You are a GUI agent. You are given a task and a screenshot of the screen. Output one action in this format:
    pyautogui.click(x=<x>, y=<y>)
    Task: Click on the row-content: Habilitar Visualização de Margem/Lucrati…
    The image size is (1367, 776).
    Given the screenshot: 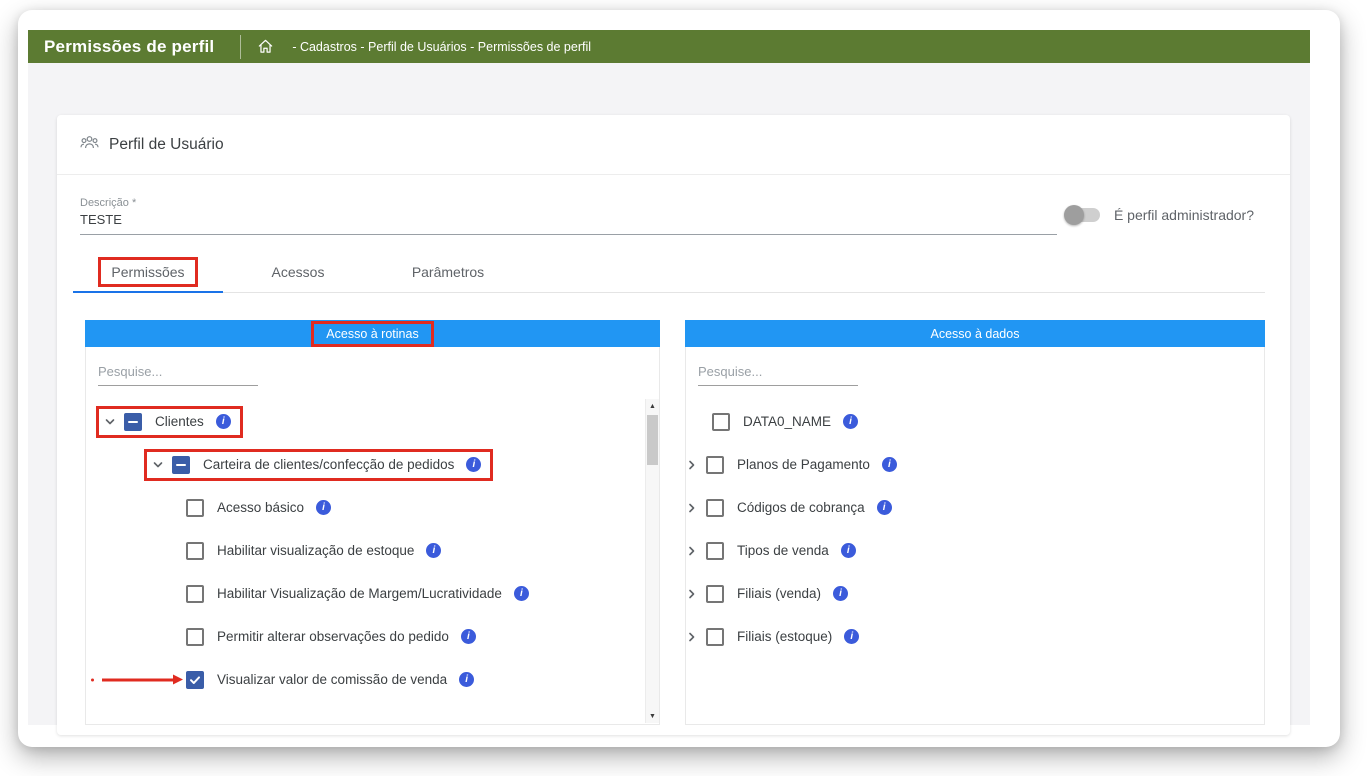 What is the action you would take?
    pyautogui.click(x=357, y=593)
    